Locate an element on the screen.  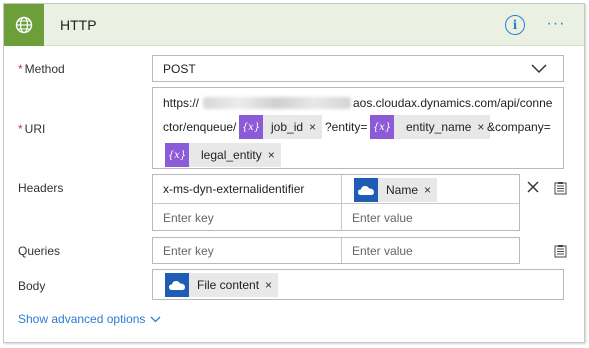
token-job-id: {x} job_id × is located at coordinates (281, 127).